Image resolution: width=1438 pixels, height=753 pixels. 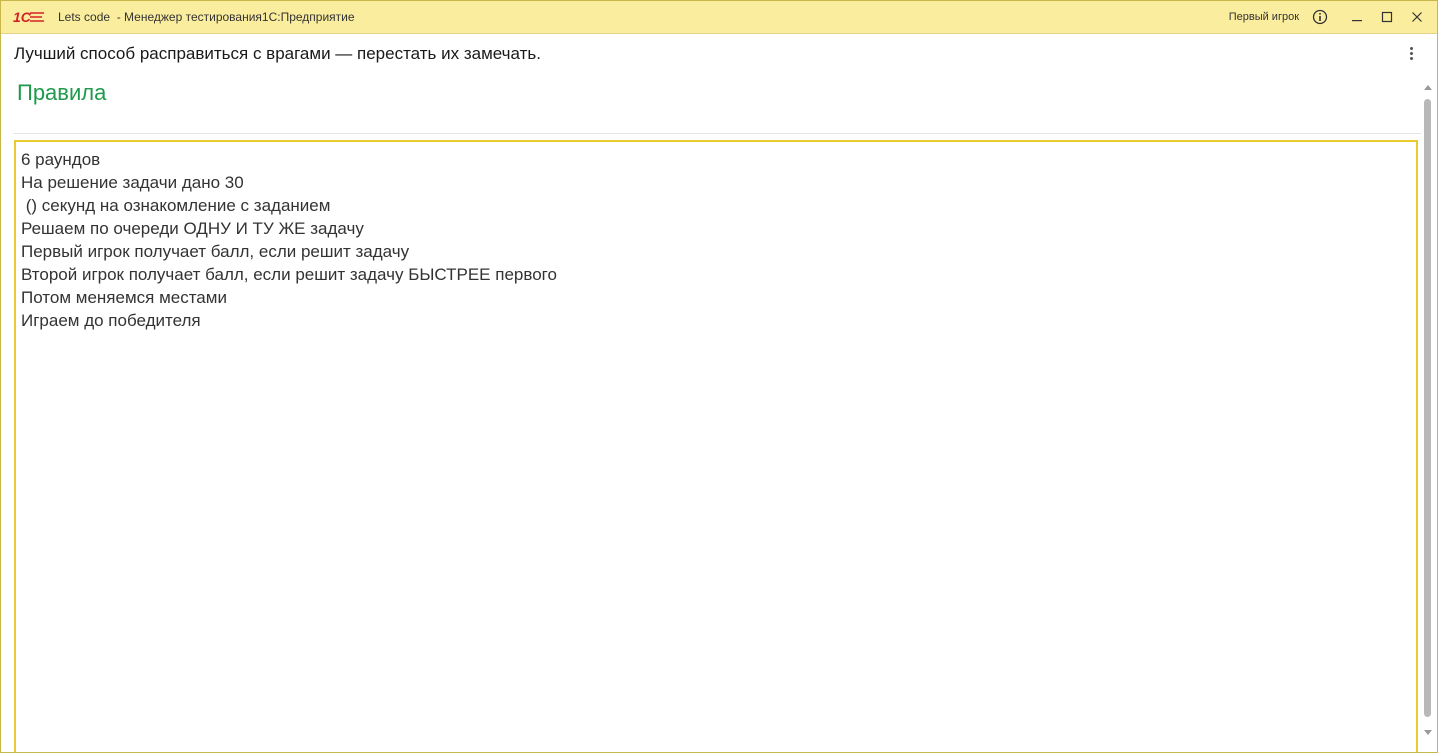 I want to click on scroll-up-icon, so click(x=1428, y=87).